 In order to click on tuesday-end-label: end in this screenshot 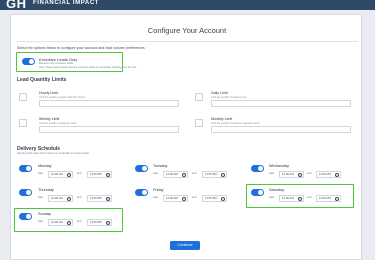, I will do `click(194, 173)`.